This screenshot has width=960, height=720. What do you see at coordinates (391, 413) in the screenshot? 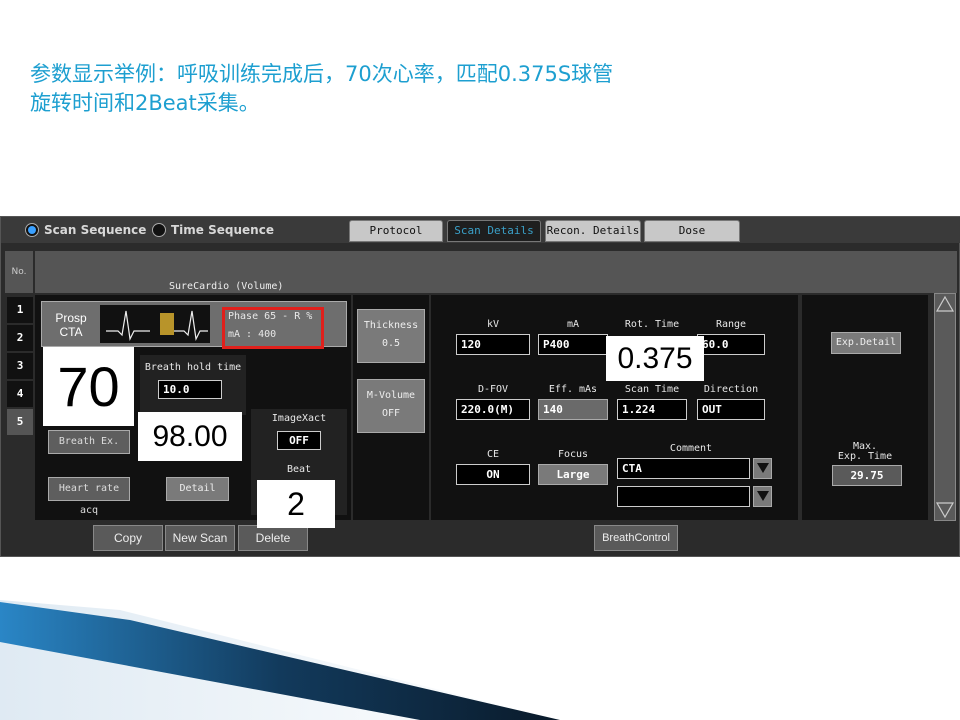
I see `m-volume-value: OFF` at bounding box center [391, 413].